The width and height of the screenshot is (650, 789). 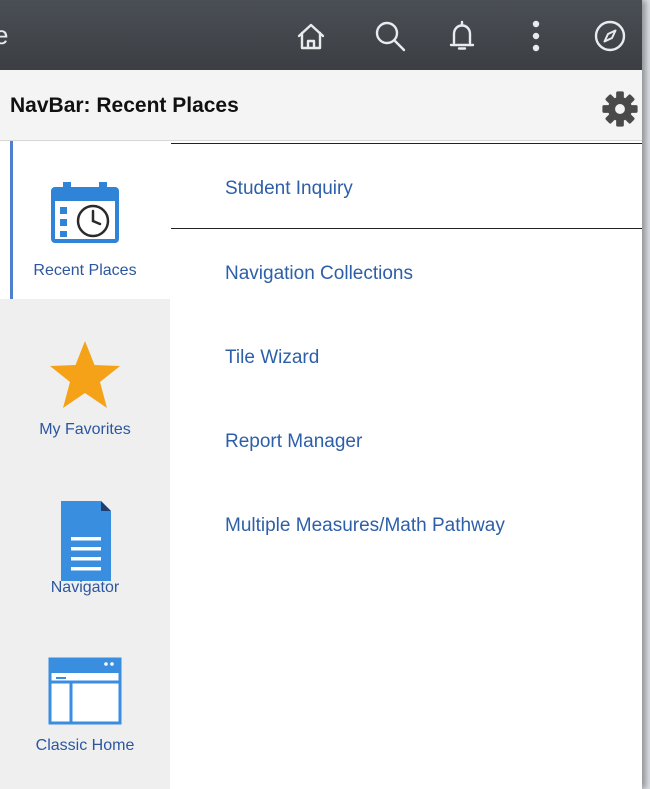 I want to click on home-button, so click(x=311, y=36).